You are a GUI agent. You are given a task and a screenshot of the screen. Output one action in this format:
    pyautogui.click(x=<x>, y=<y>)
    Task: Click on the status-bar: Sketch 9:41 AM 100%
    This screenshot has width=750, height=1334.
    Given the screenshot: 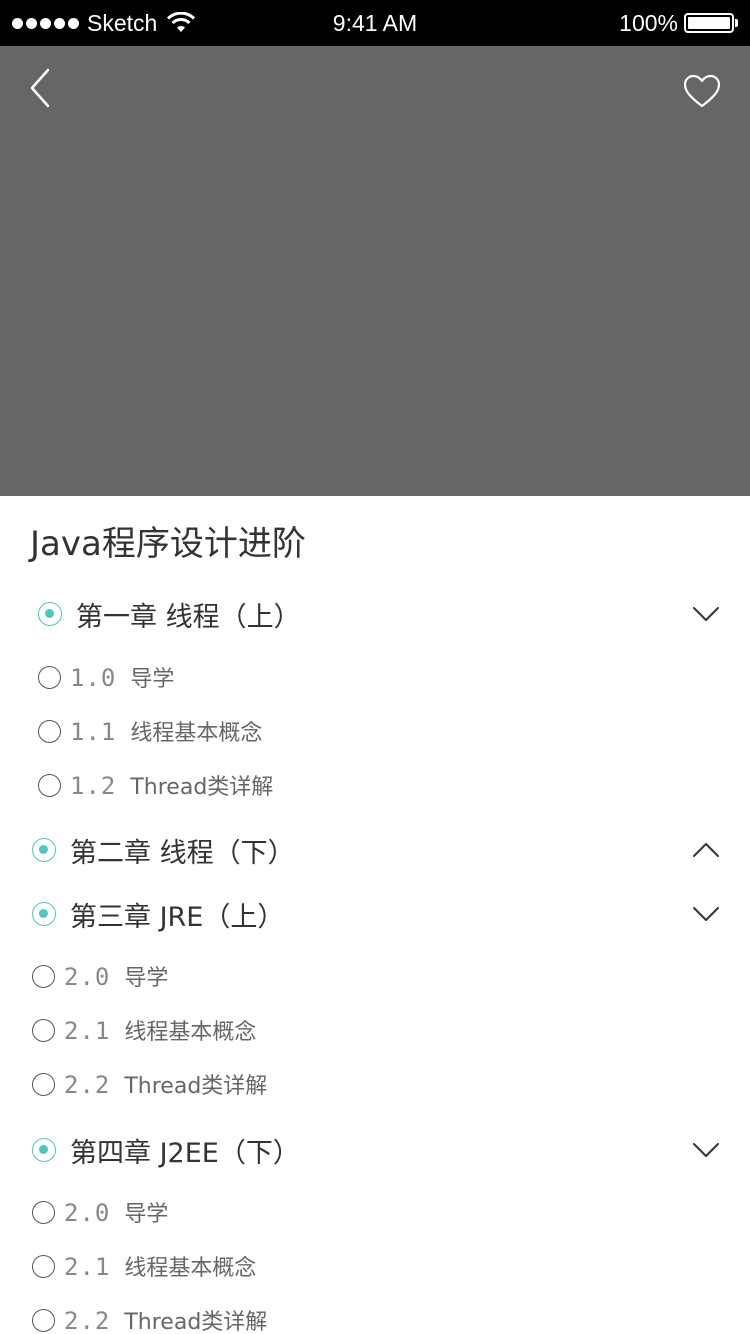 What is the action you would take?
    pyautogui.click(x=375, y=23)
    